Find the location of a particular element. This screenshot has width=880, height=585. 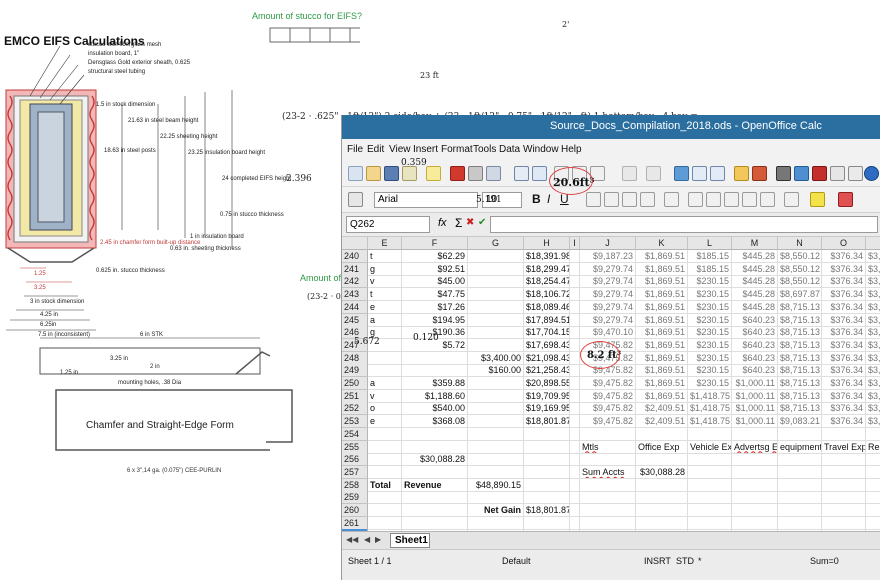

cell: $18,391.98 is located at coordinates (547, 256).